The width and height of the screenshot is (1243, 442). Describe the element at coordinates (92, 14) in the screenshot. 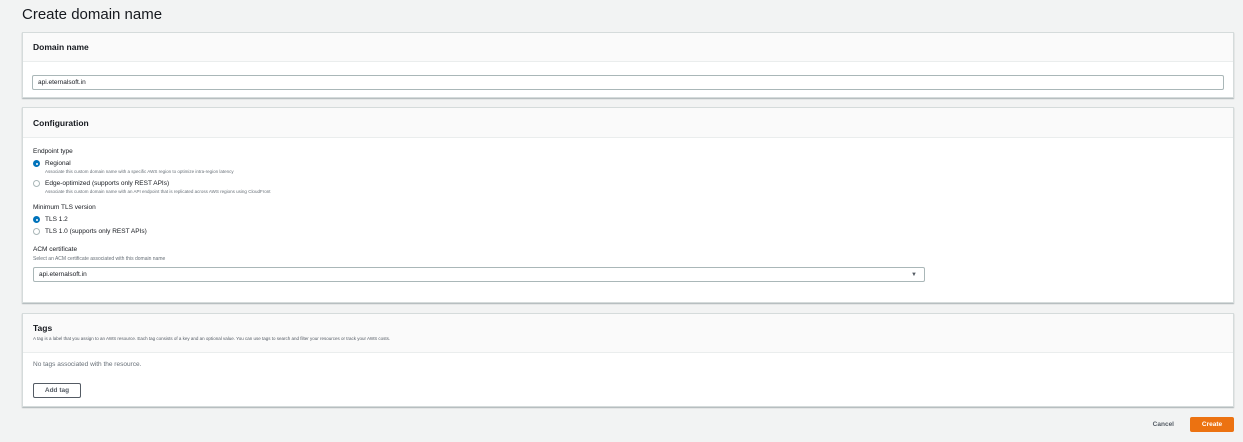

I see `page-title: Create domain name` at that location.